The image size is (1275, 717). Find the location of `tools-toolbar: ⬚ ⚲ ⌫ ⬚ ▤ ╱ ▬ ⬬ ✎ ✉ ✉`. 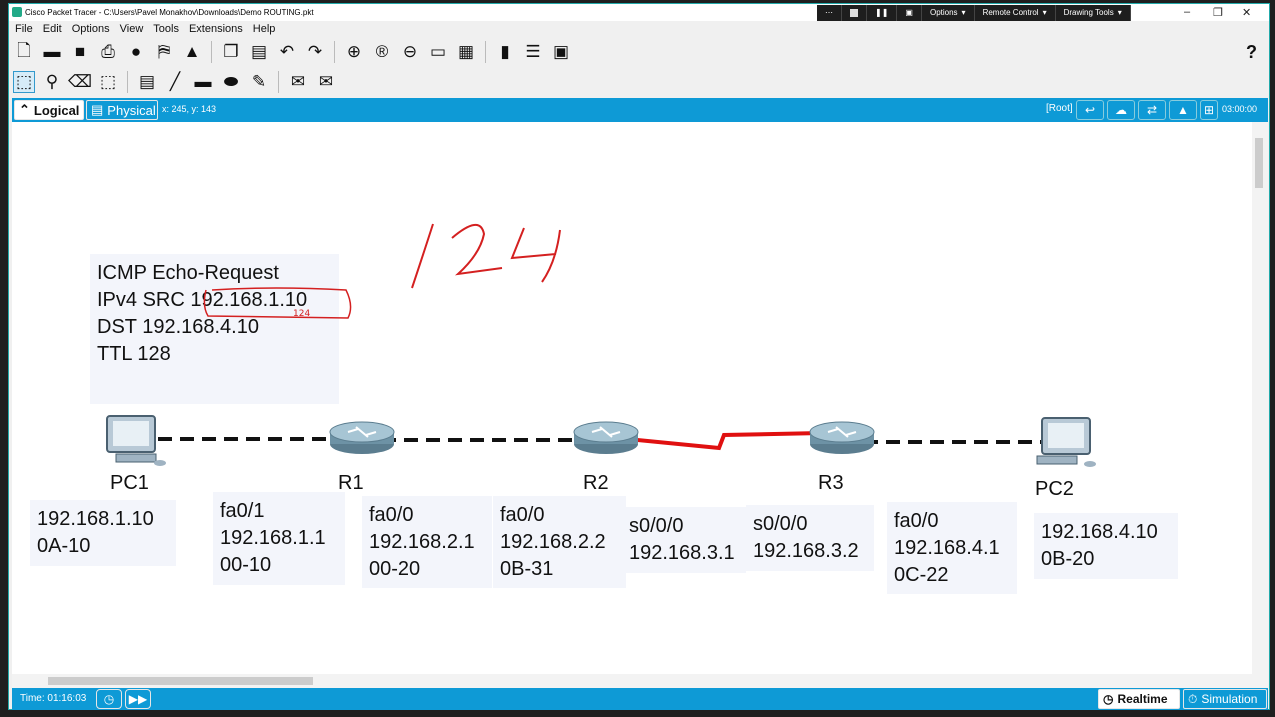

tools-toolbar: ⬚ ⚲ ⌫ ⬚ ▤ ╱ ▬ ⬬ ✎ ✉ ✉ is located at coordinates (175, 82).